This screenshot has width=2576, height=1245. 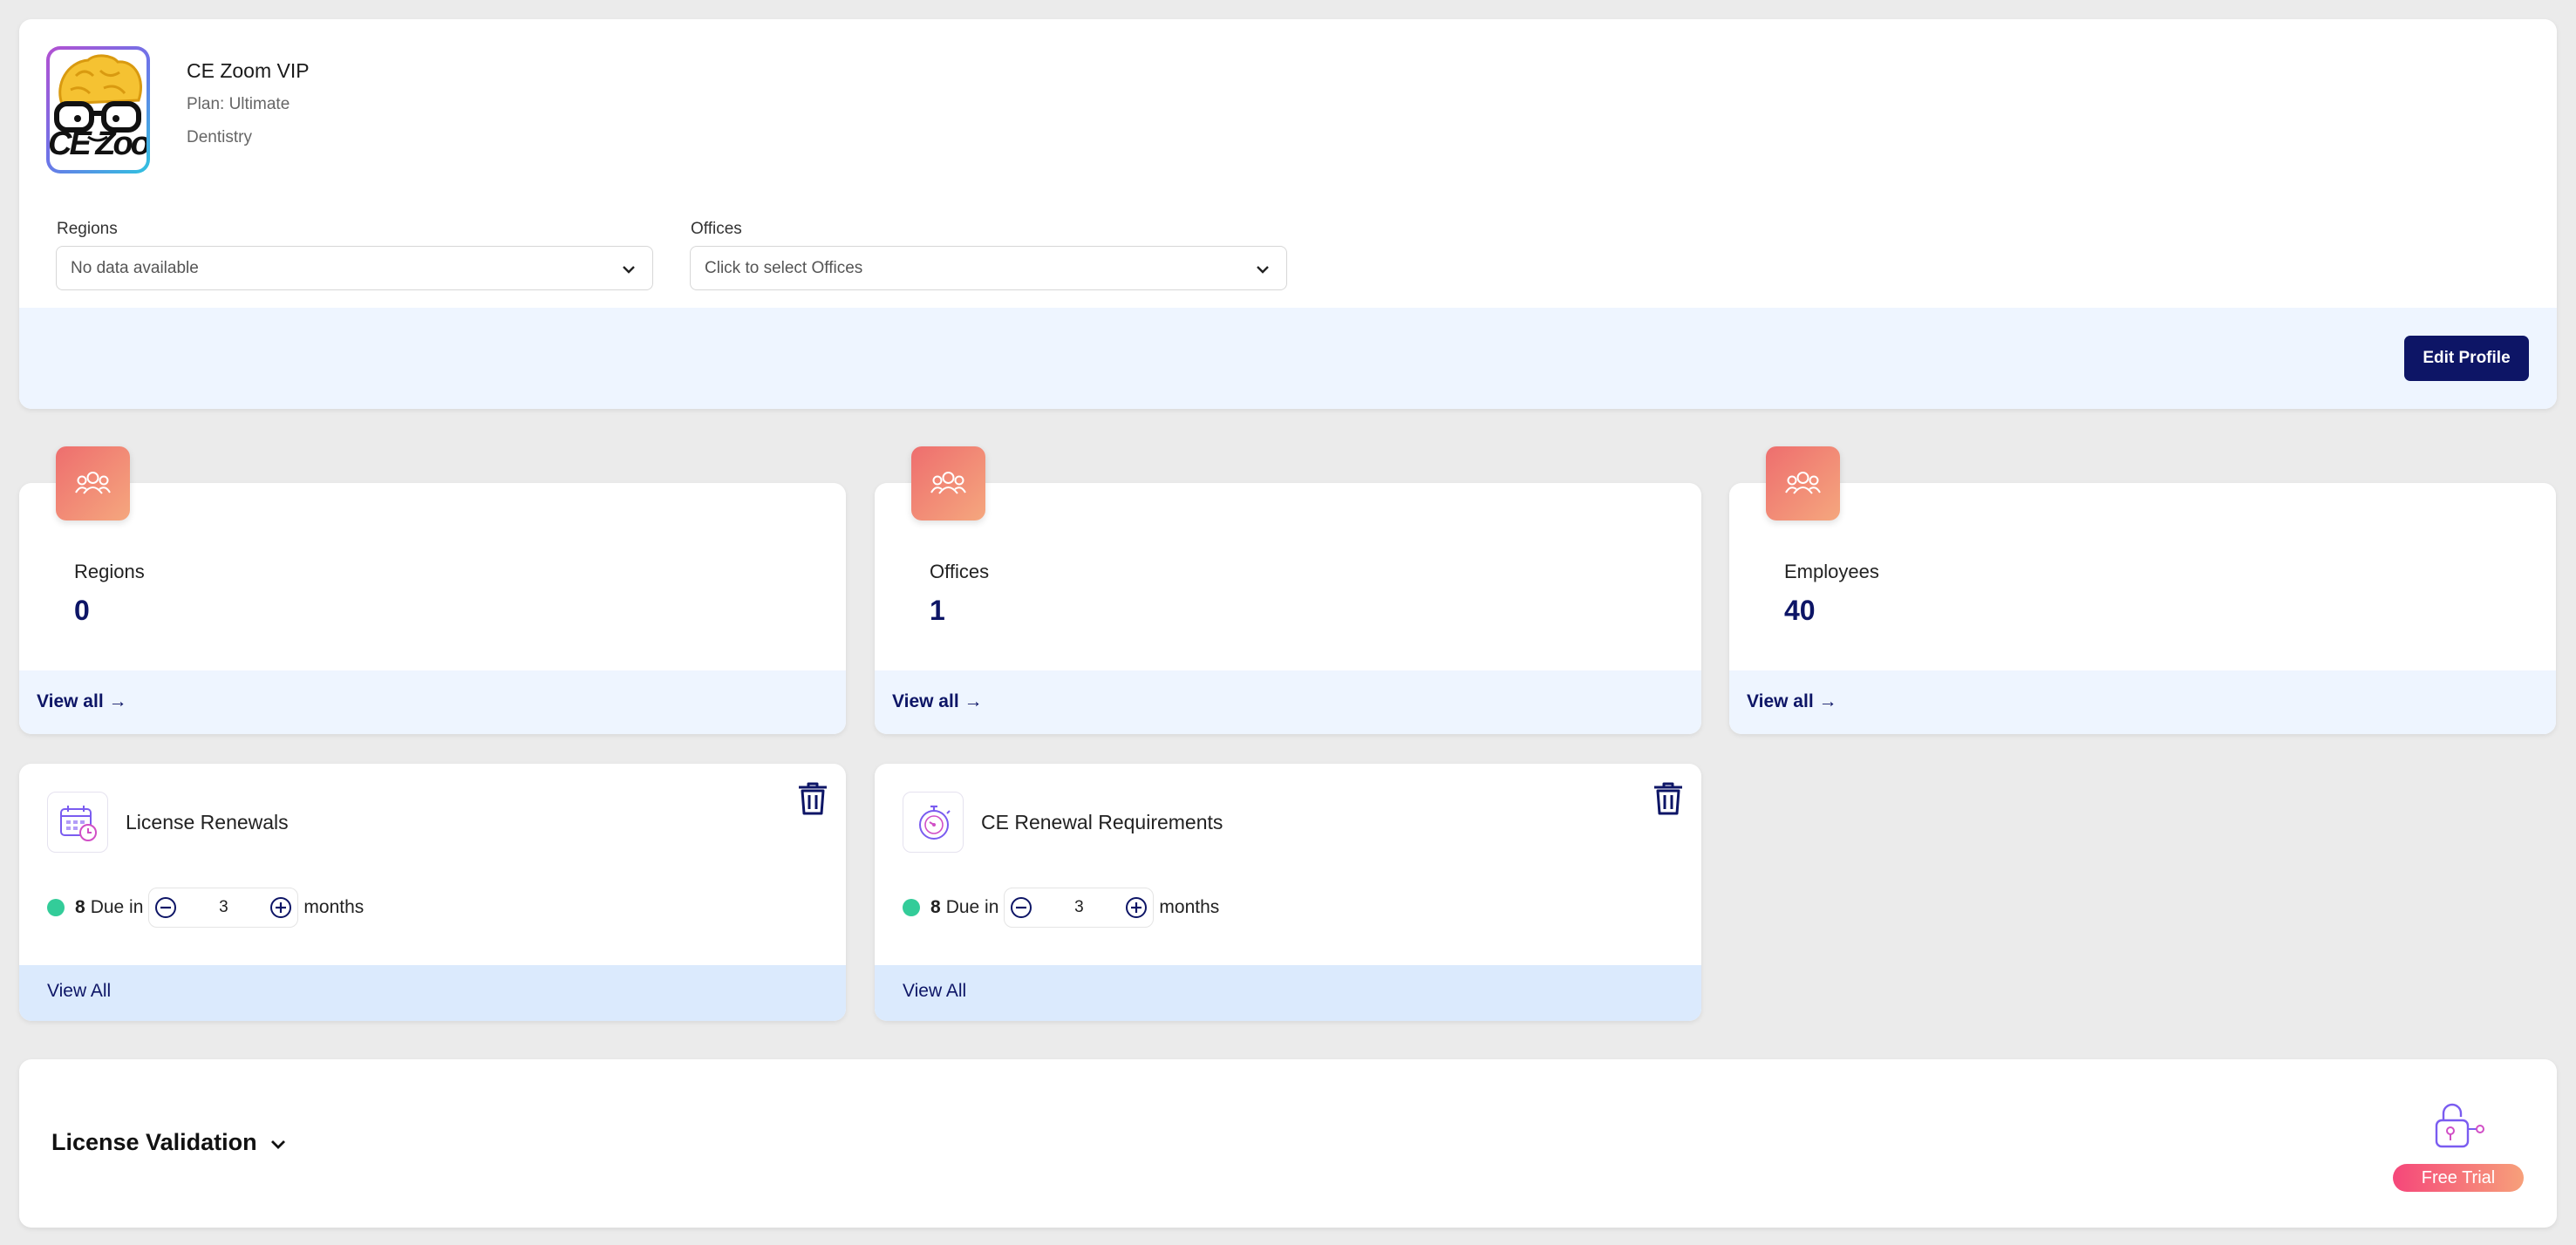 I want to click on logo-wordmark: CE Zoon, so click(x=98, y=144).